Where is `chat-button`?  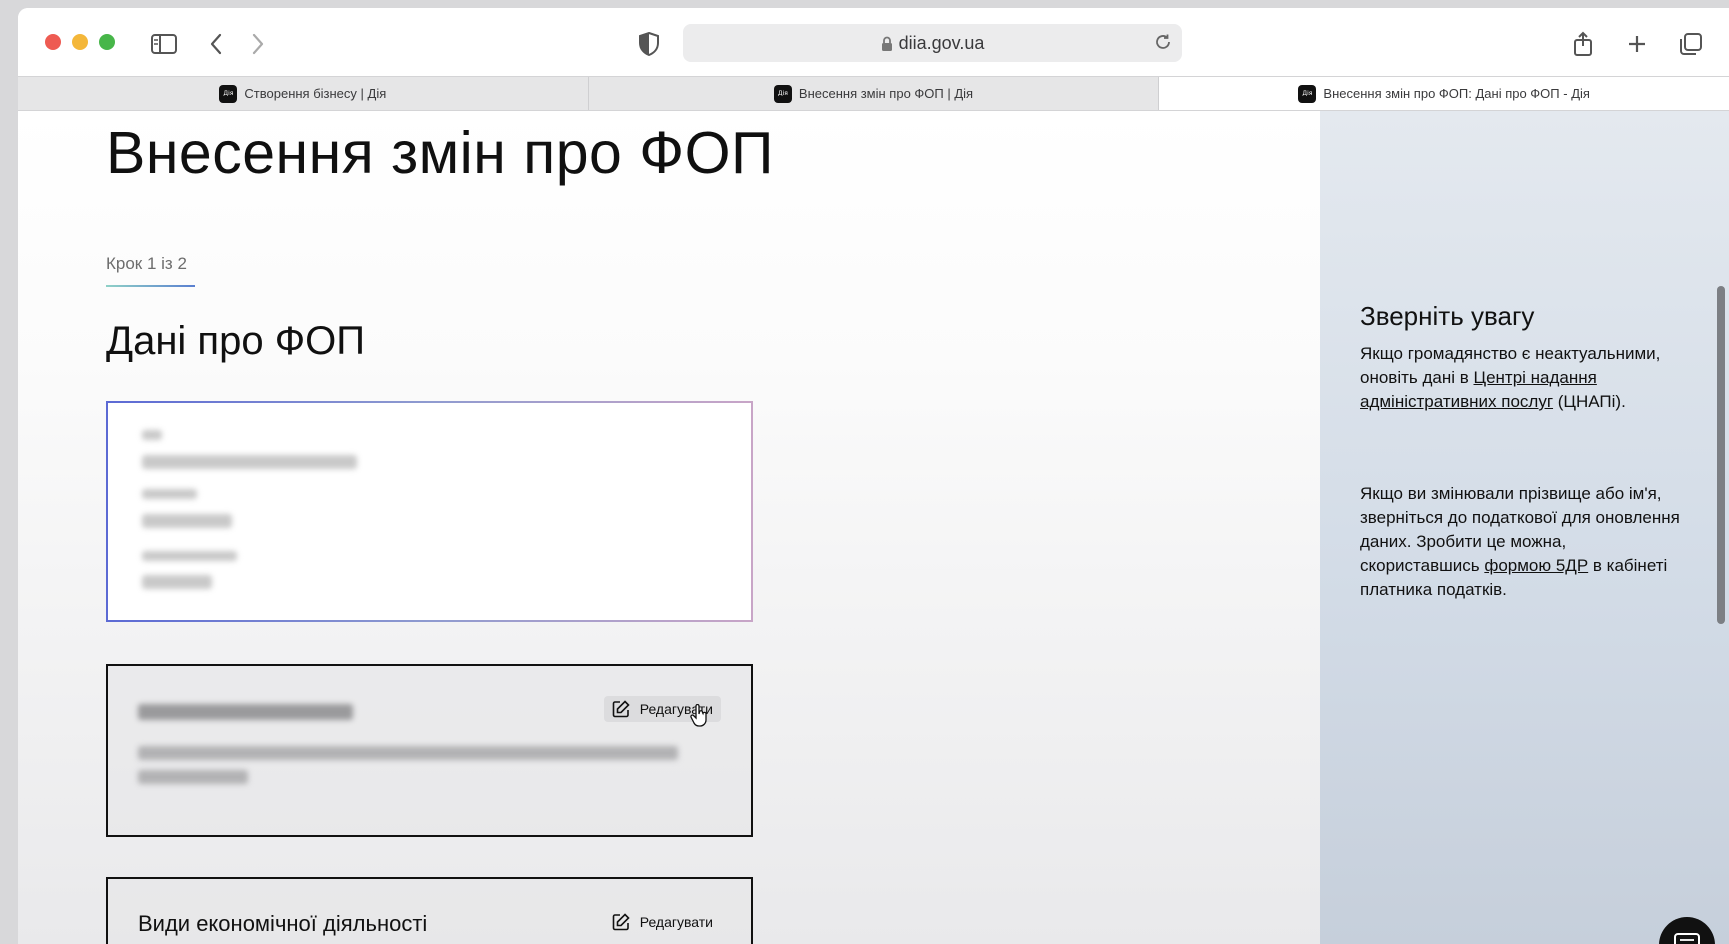 chat-button is located at coordinates (1687, 930).